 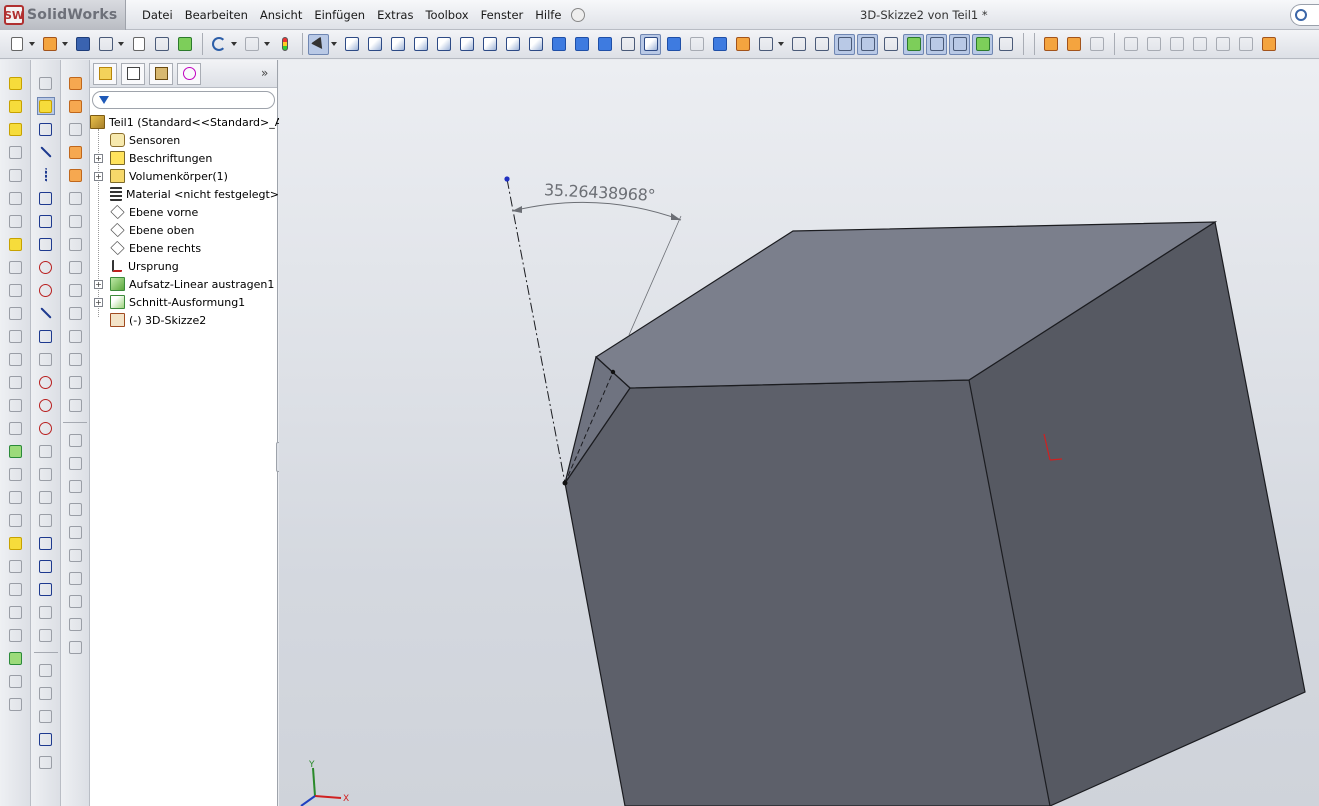 What do you see at coordinates (604, 44) in the screenshot?
I see `zoom-area-button` at bounding box center [604, 44].